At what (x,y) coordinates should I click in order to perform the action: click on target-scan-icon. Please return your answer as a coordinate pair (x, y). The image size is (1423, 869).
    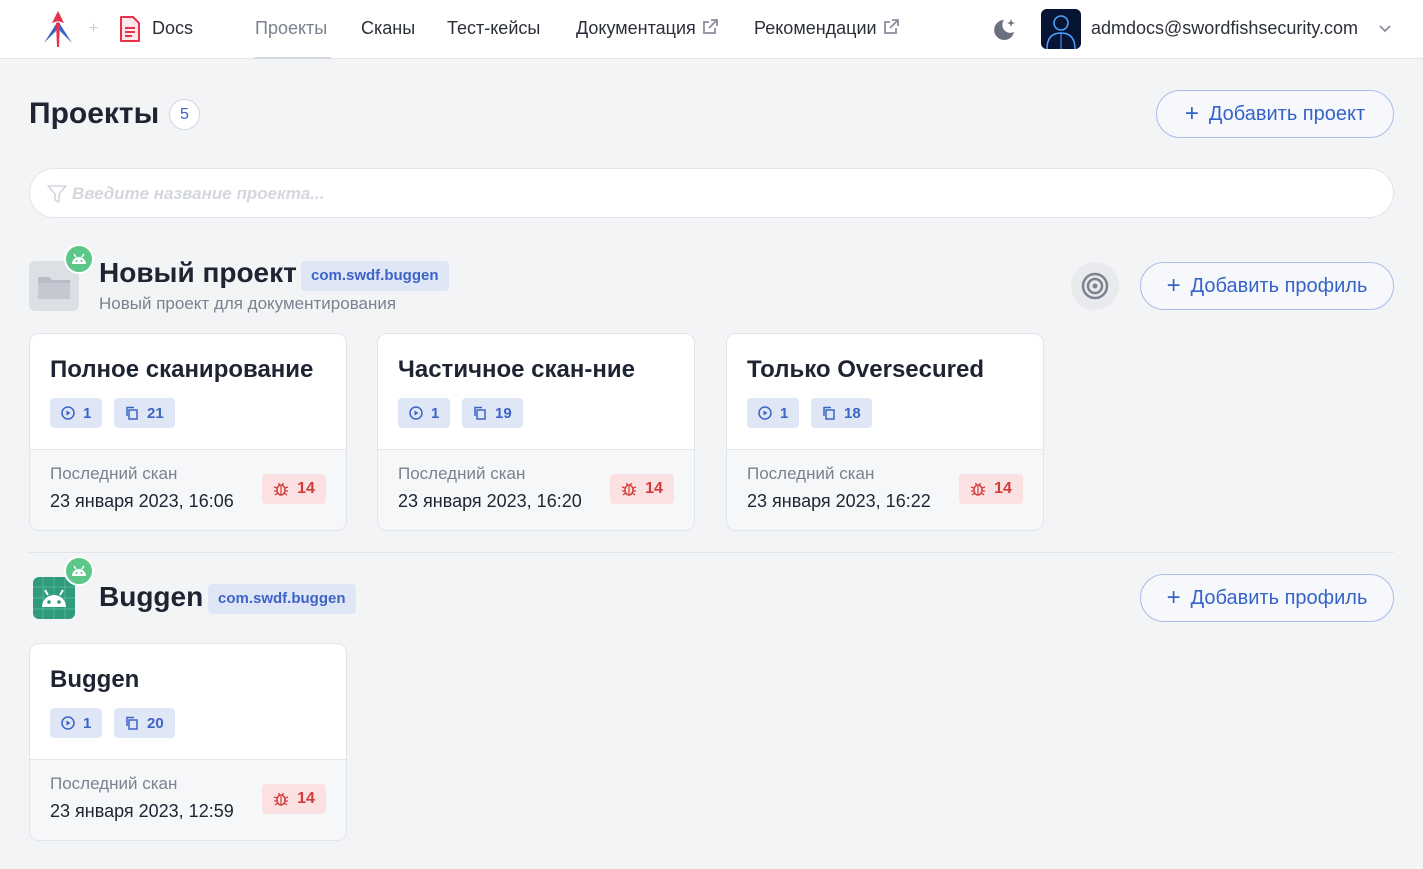
    Looking at the image, I should click on (1095, 286).